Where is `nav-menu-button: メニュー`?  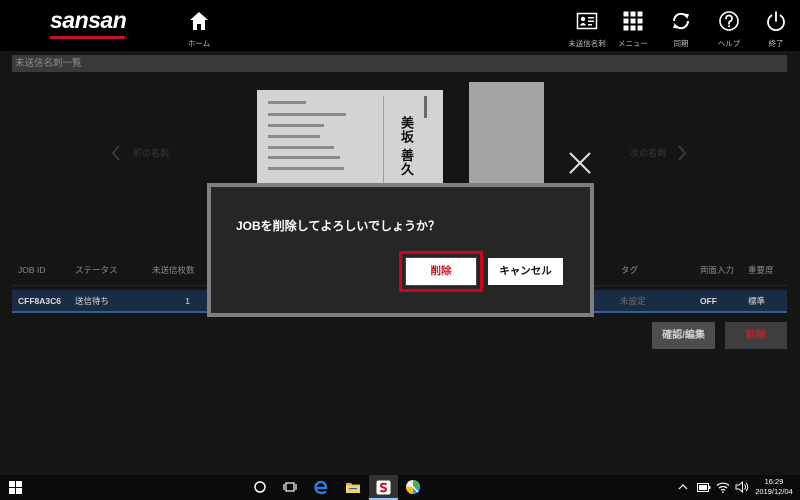 nav-menu-button: メニュー is located at coordinates (633, 28).